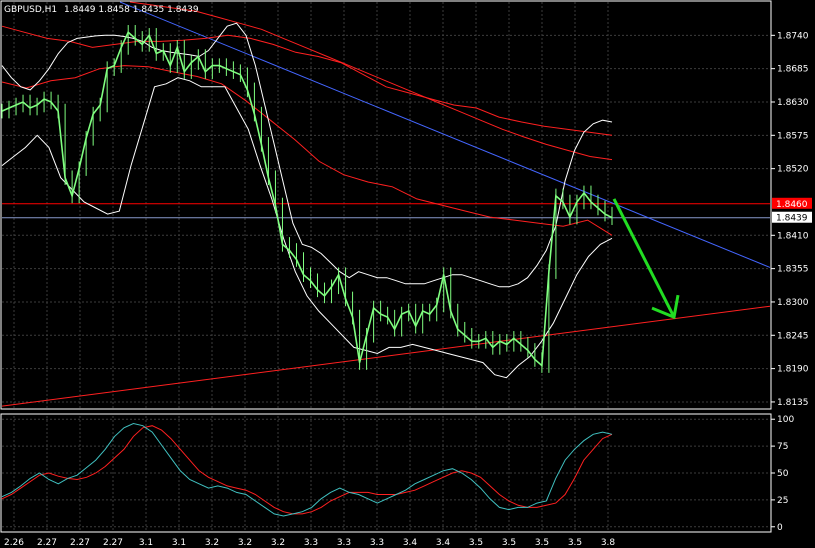  Describe the element at coordinates (644, 258) in the screenshot. I see `forecast-arrow-shaft` at that location.